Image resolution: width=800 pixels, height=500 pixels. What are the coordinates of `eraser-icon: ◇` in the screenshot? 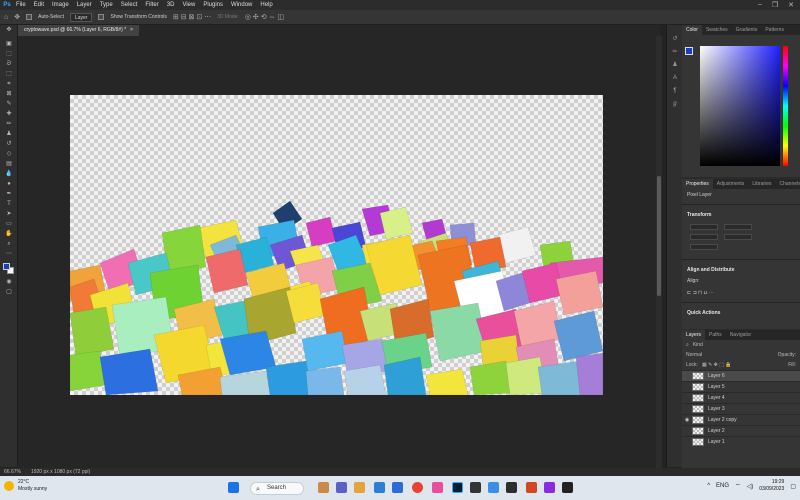 It's located at (9, 154).